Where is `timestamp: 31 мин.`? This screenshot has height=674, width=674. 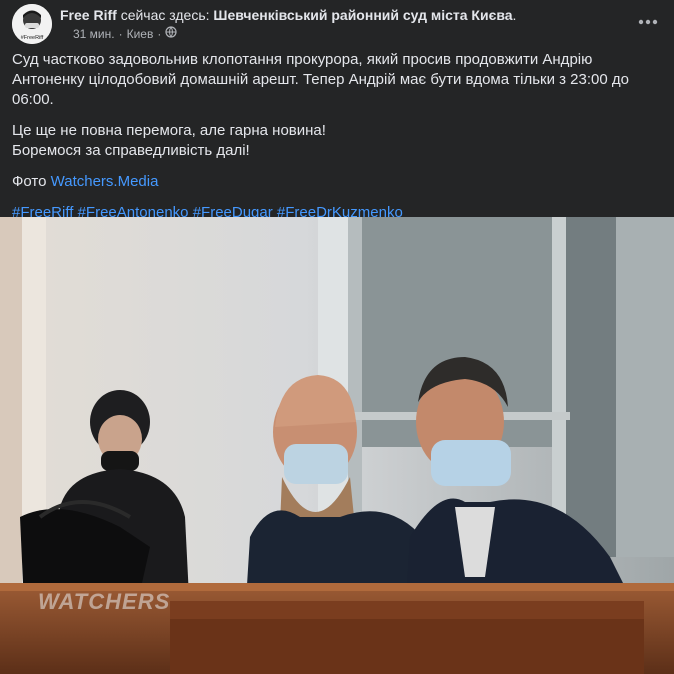
timestamp: 31 мин. is located at coordinates (94, 34).